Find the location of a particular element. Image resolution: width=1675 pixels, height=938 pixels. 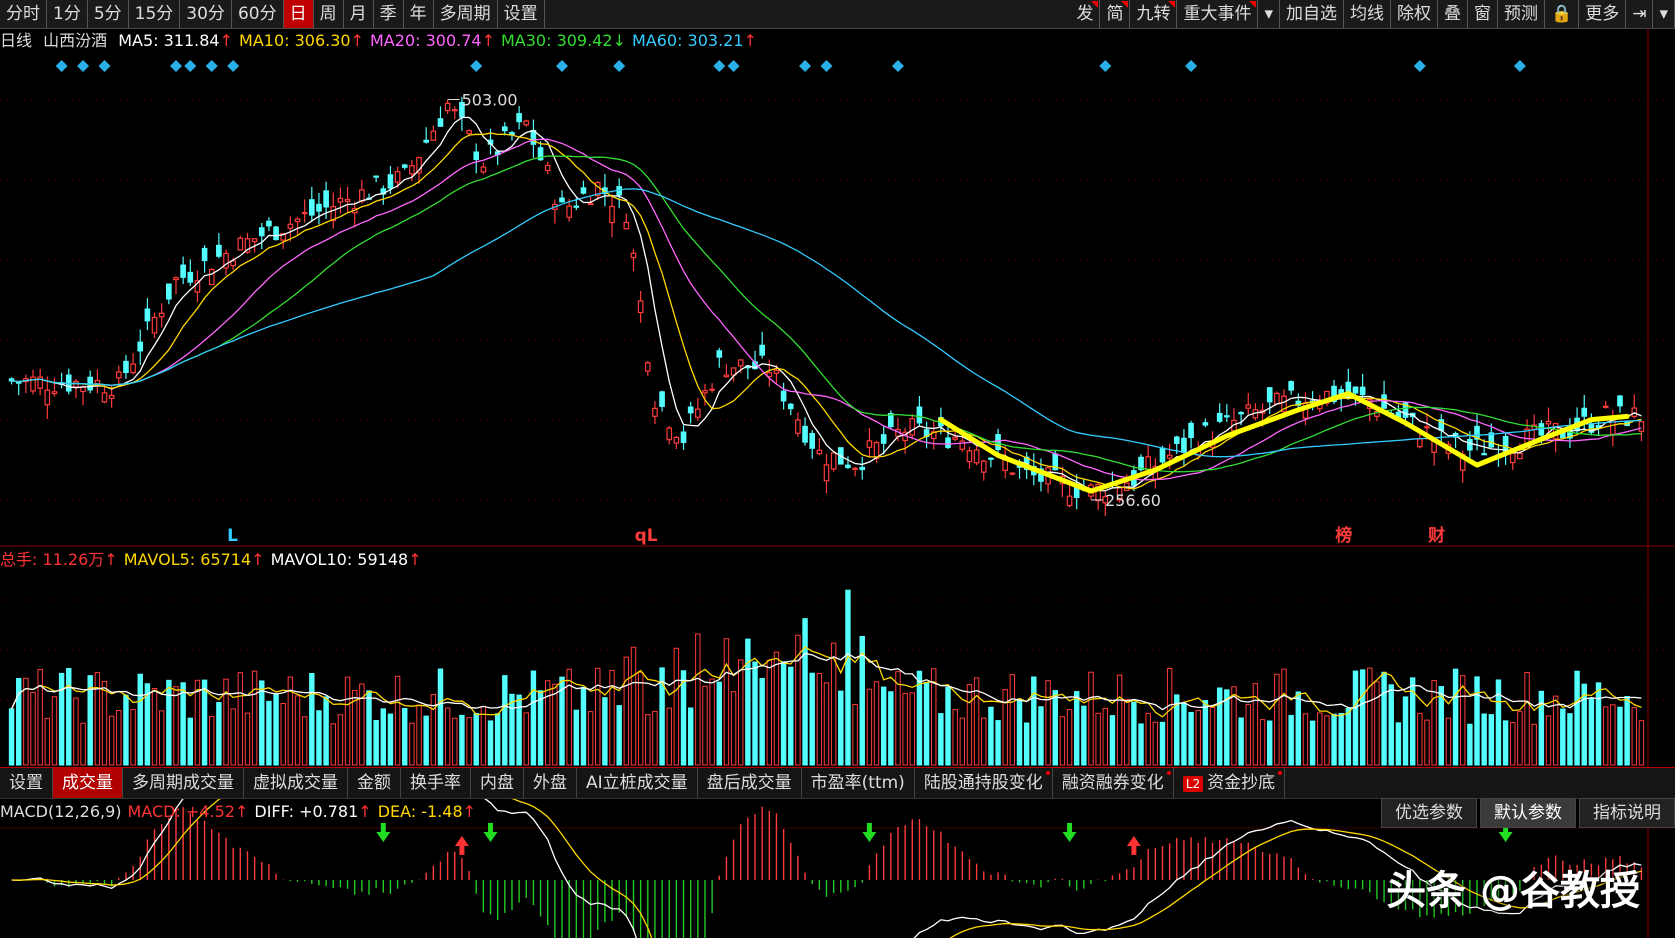

indicator-tab-7: 外盘 is located at coordinates (550, 783).